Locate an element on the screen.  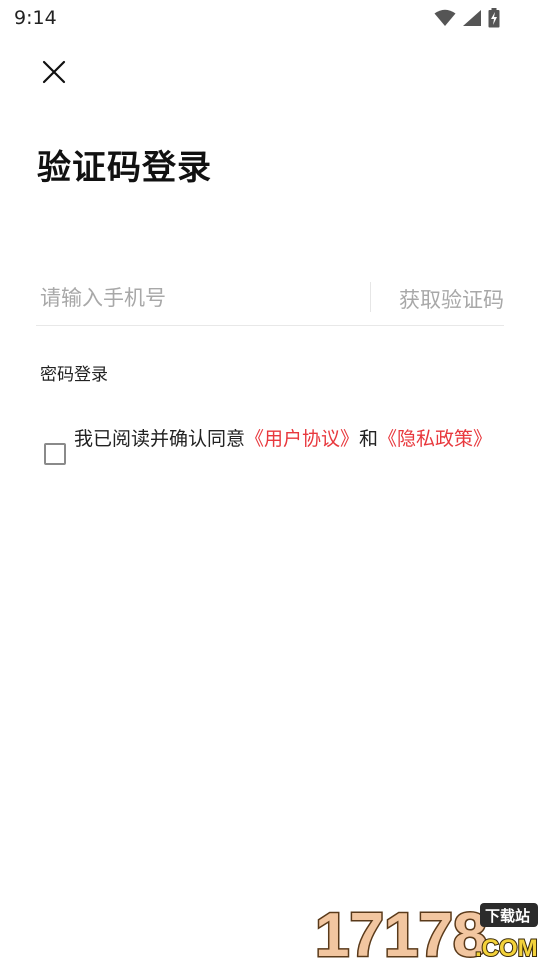
agreement-text: 我已阅读并确认同意《用户协议》和《隐私政策》 is located at coordinates (284, 439).